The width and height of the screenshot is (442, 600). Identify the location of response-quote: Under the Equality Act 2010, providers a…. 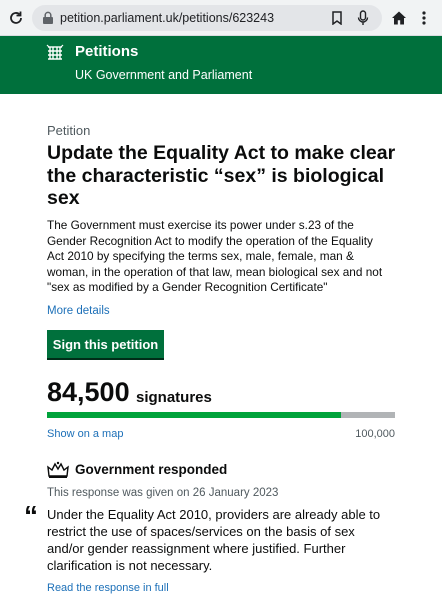
(214, 540).